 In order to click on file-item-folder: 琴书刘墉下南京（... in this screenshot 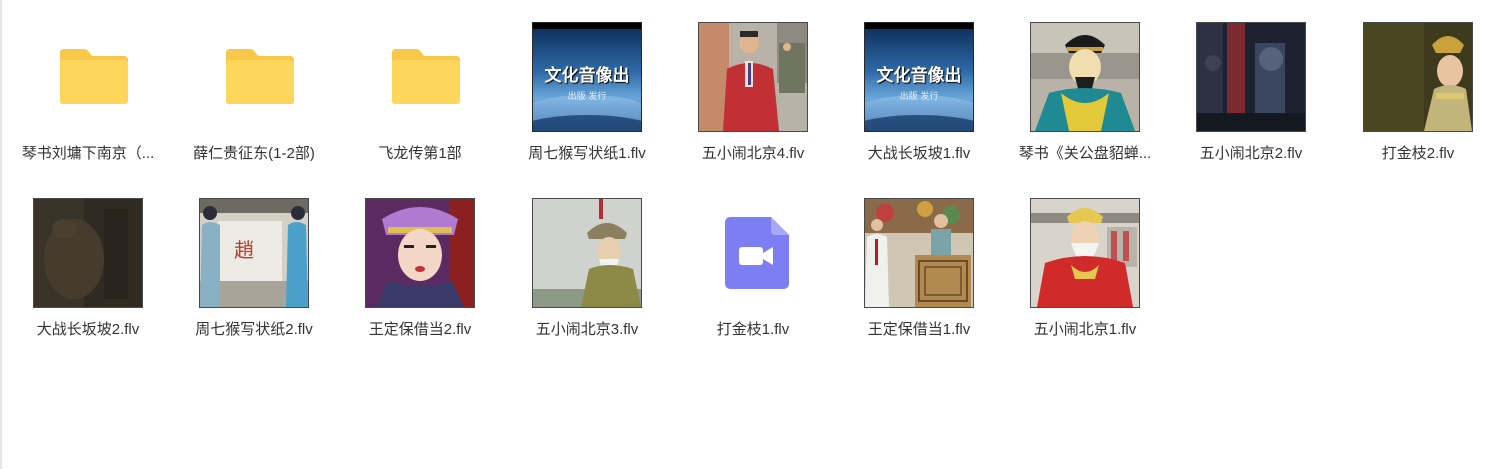, I will do `click(88, 107)`.